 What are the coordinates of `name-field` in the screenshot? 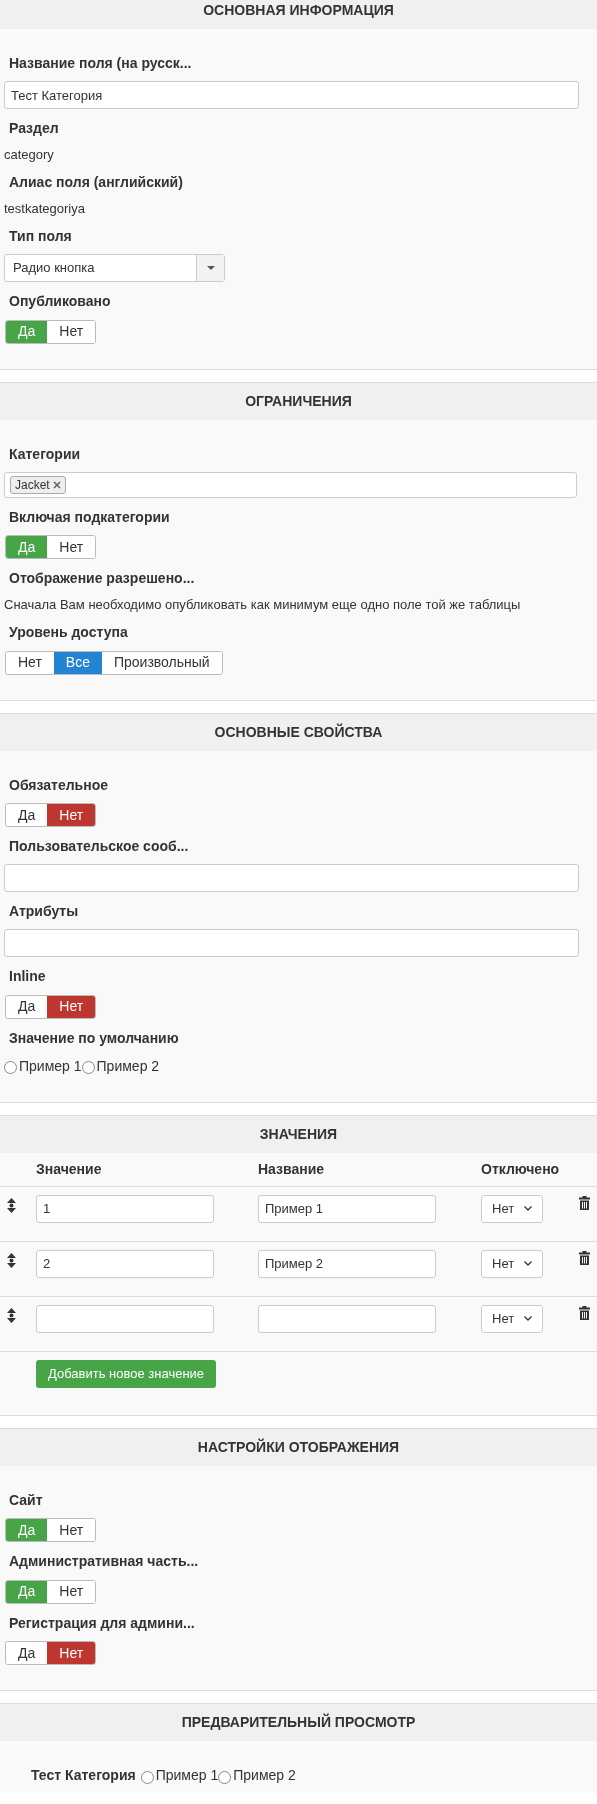 It's located at (347, 1318).